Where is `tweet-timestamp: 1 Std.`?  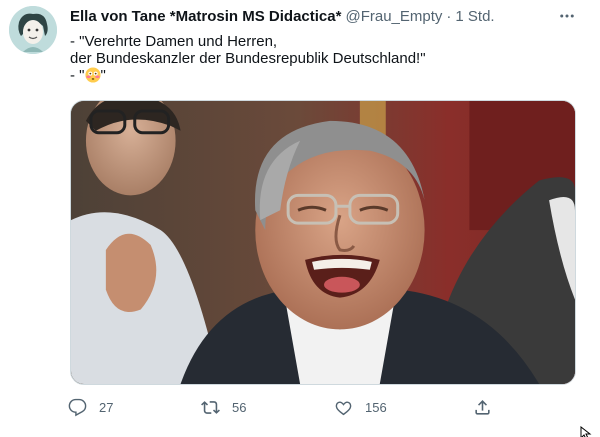 tweet-timestamp: 1 Std. is located at coordinates (474, 16).